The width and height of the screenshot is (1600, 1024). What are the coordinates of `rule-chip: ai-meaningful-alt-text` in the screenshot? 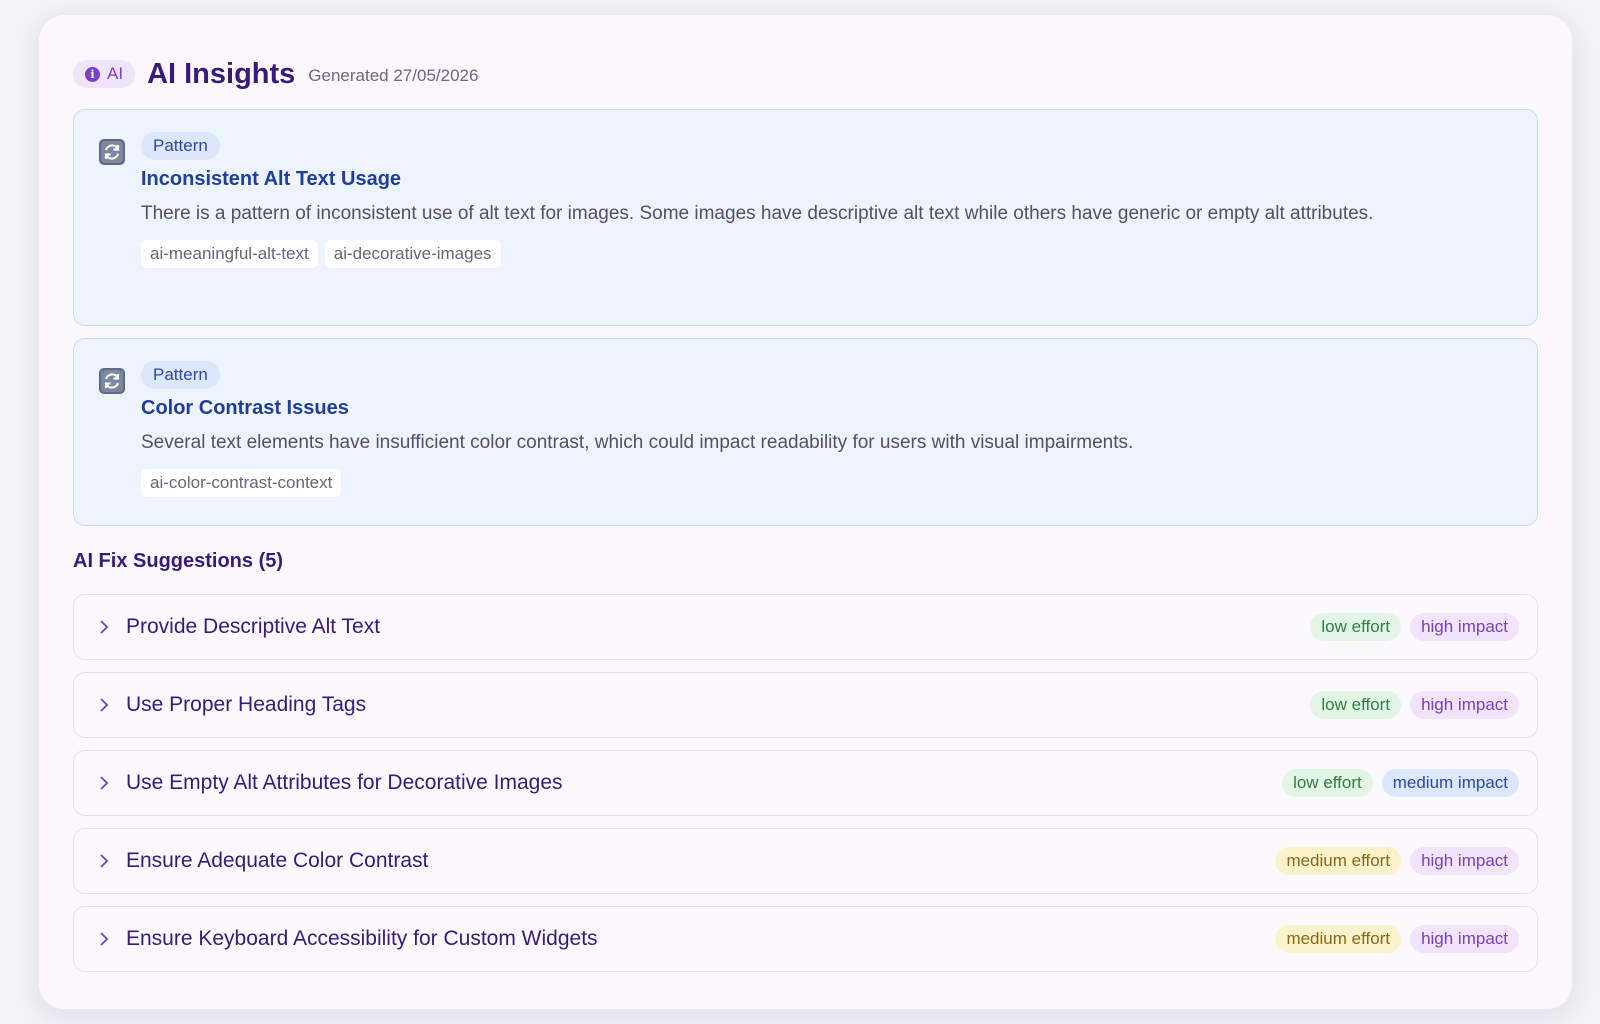 It's located at (229, 254).